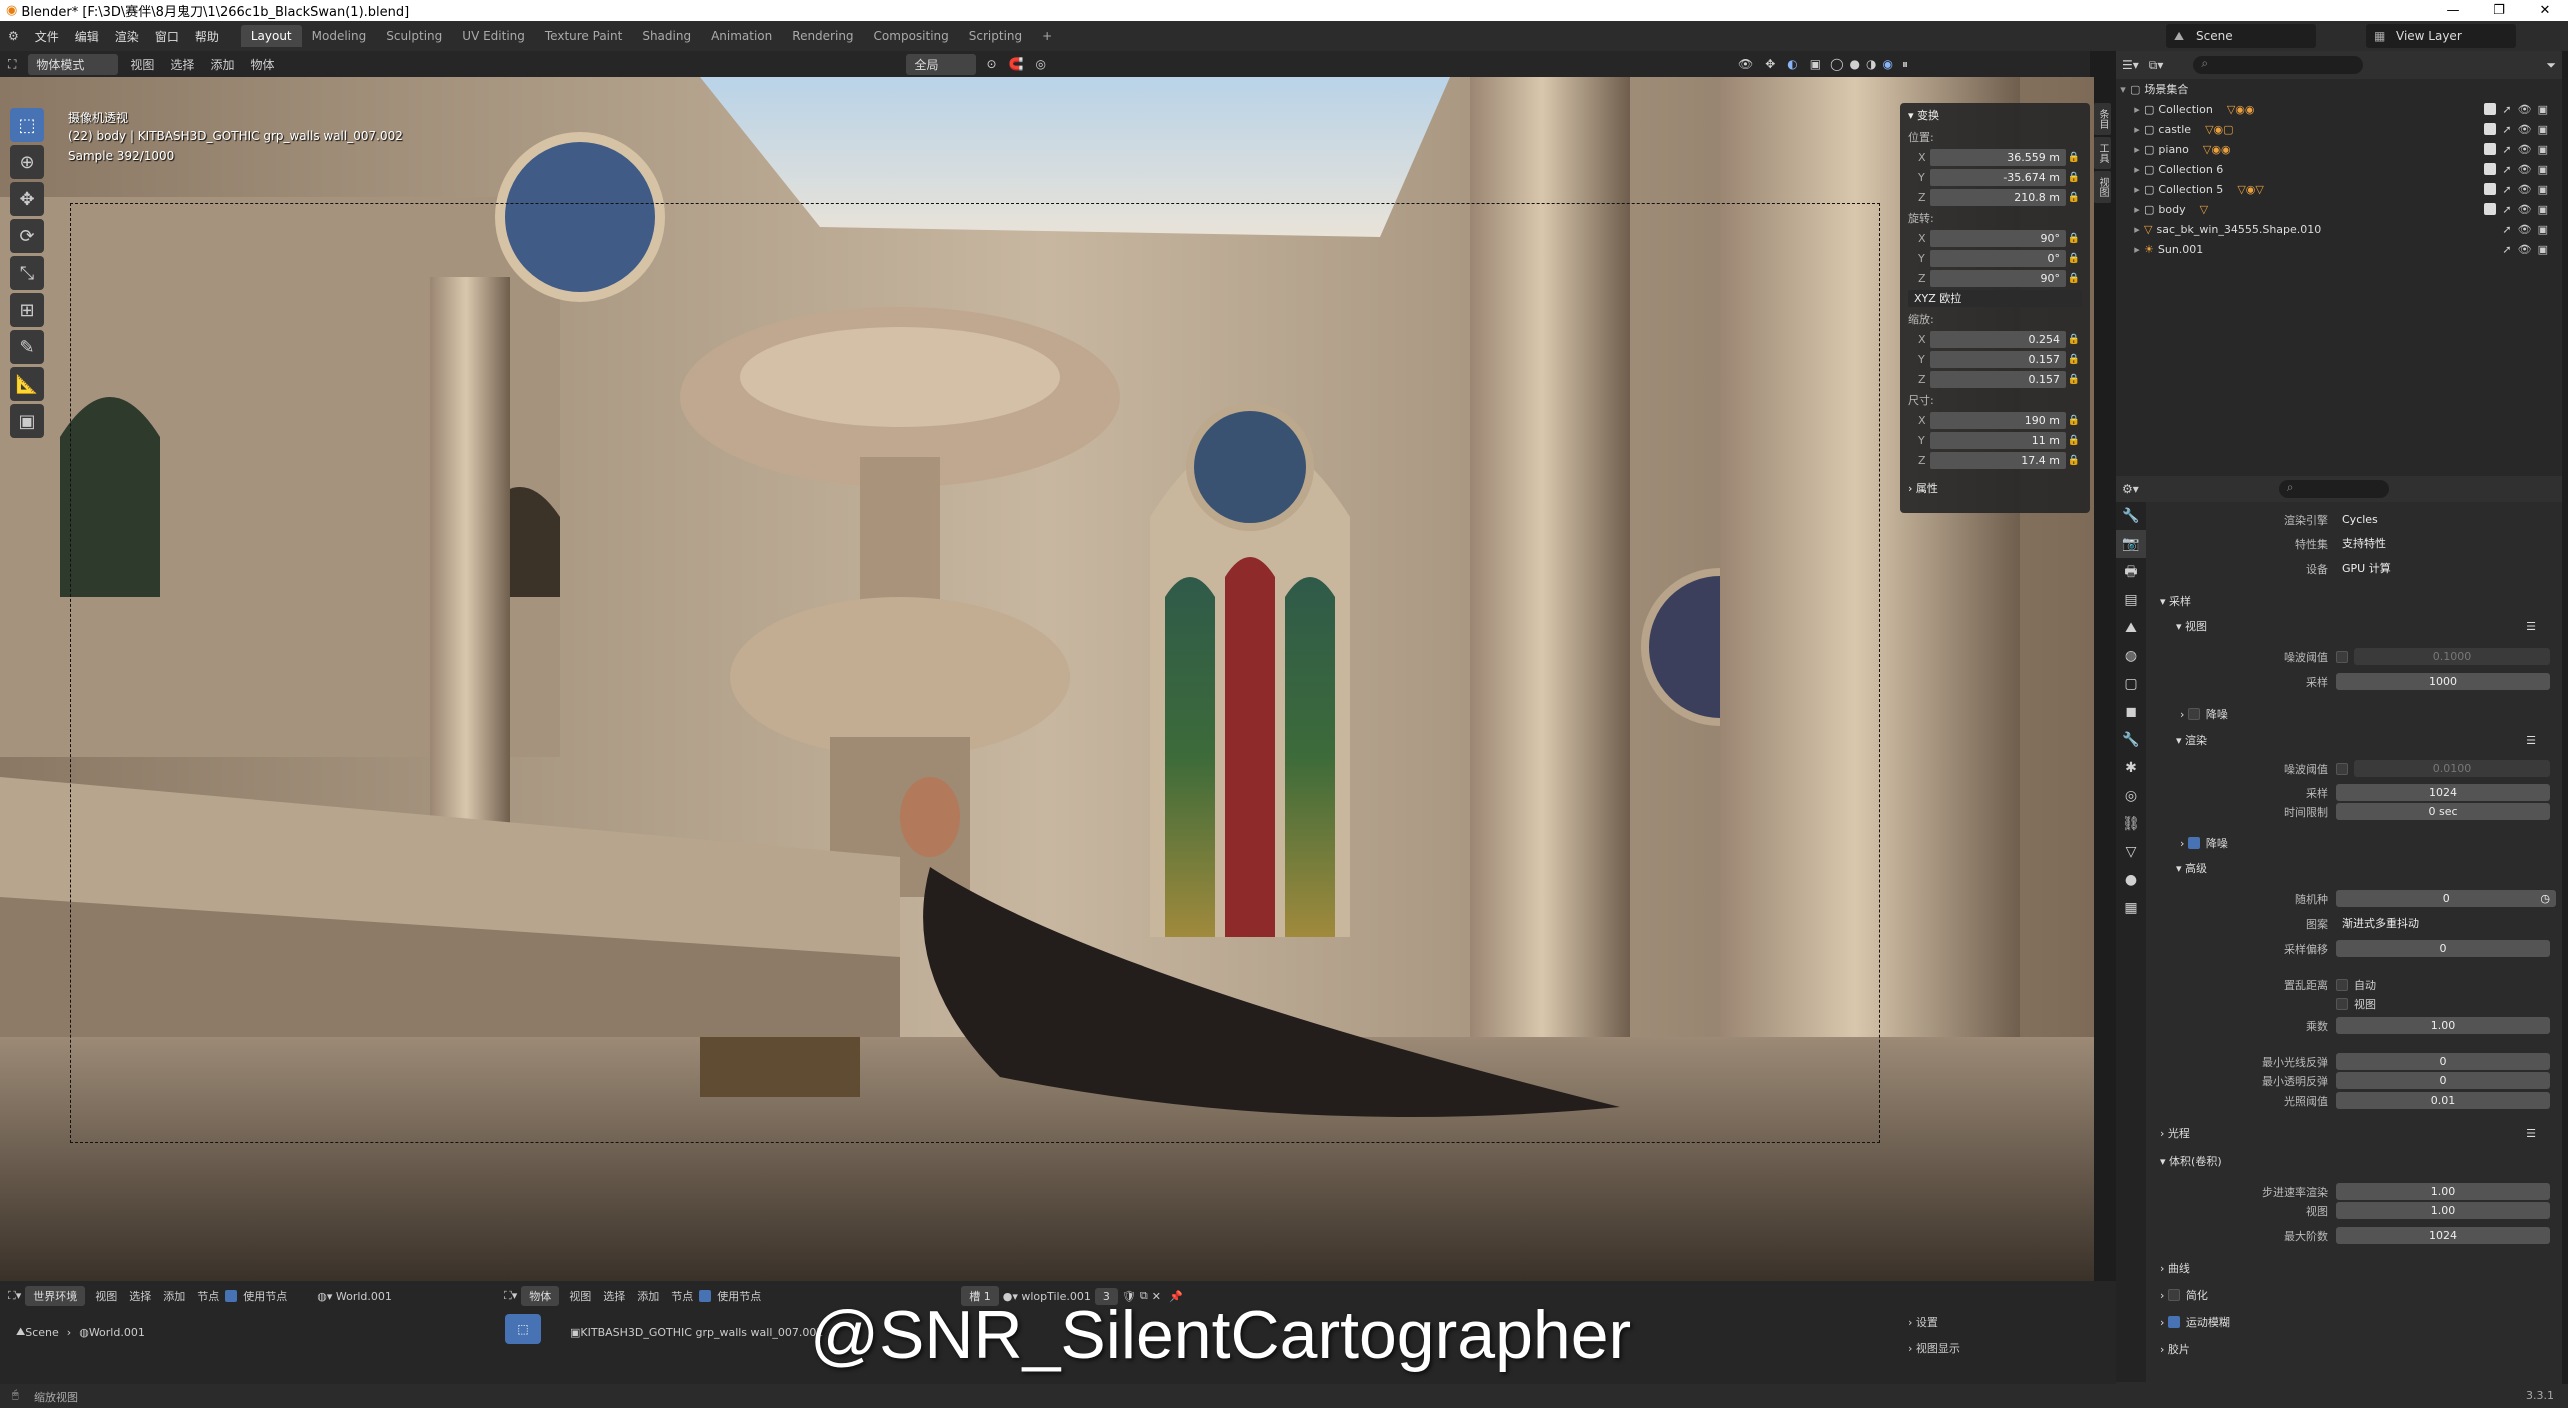 The width and height of the screenshot is (2568, 1408). What do you see at coordinates (2443, 1080) in the screenshot?
I see `min-trans-field: 0` at bounding box center [2443, 1080].